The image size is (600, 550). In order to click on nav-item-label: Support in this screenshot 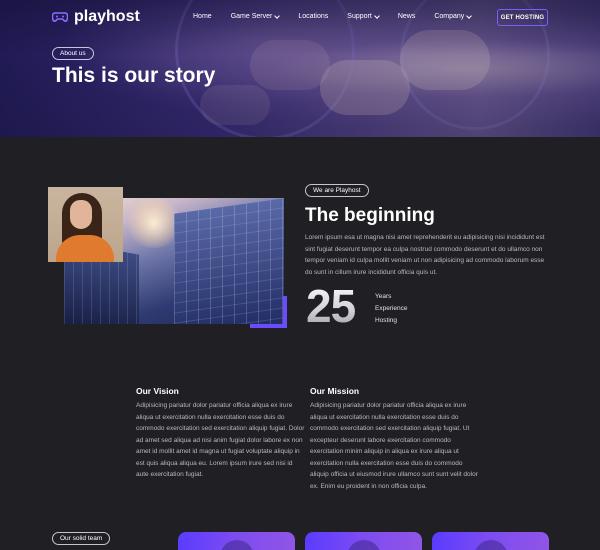, I will do `click(359, 16)`.